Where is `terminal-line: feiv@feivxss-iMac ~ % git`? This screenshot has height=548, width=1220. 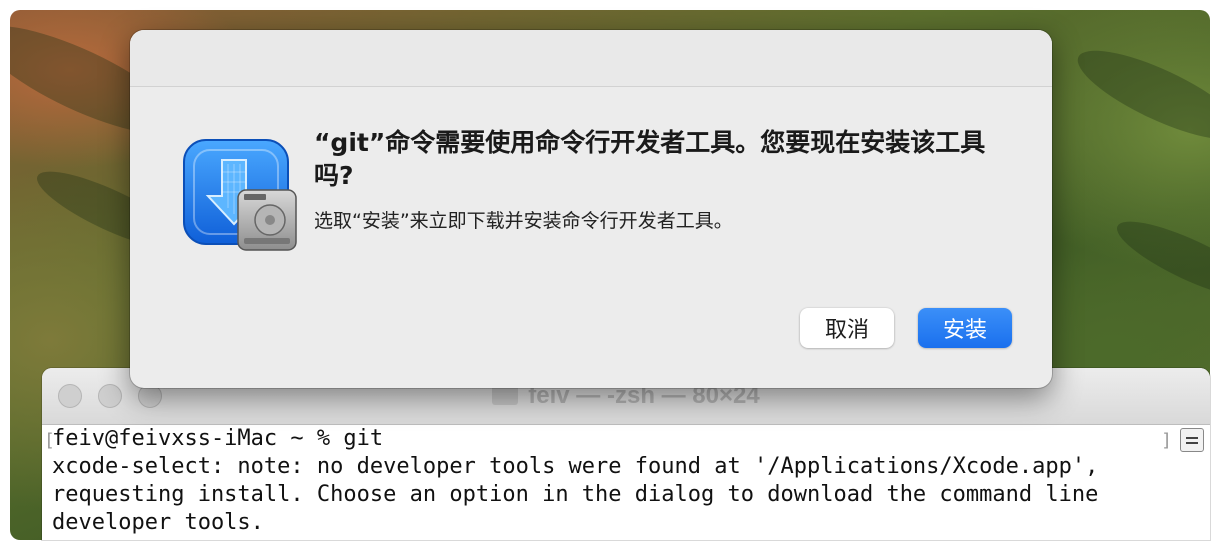
terminal-line: feiv@feivxss-iMac ~ % git is located at coordinates (218, 438).